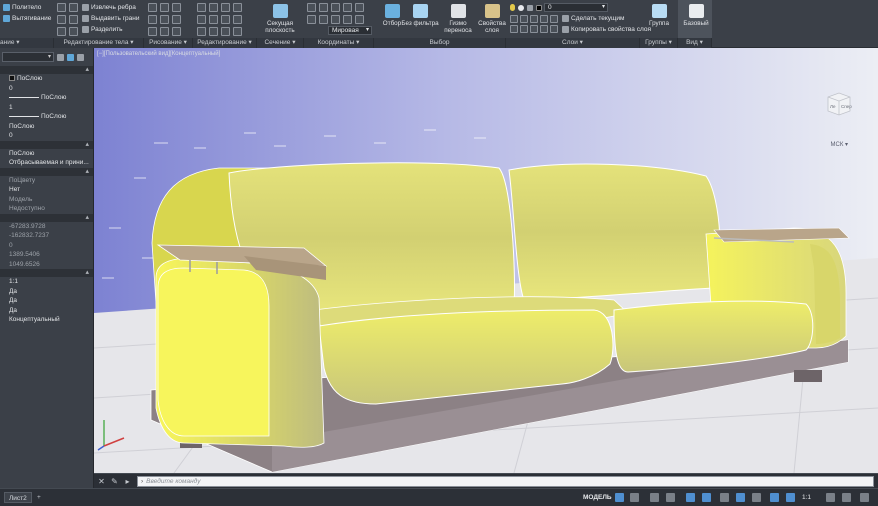 The height and width of the screenshot is (506, 878). Describe the element at coordinates (654, 497) in the screenshot. I see `ortho-icon` at that location.